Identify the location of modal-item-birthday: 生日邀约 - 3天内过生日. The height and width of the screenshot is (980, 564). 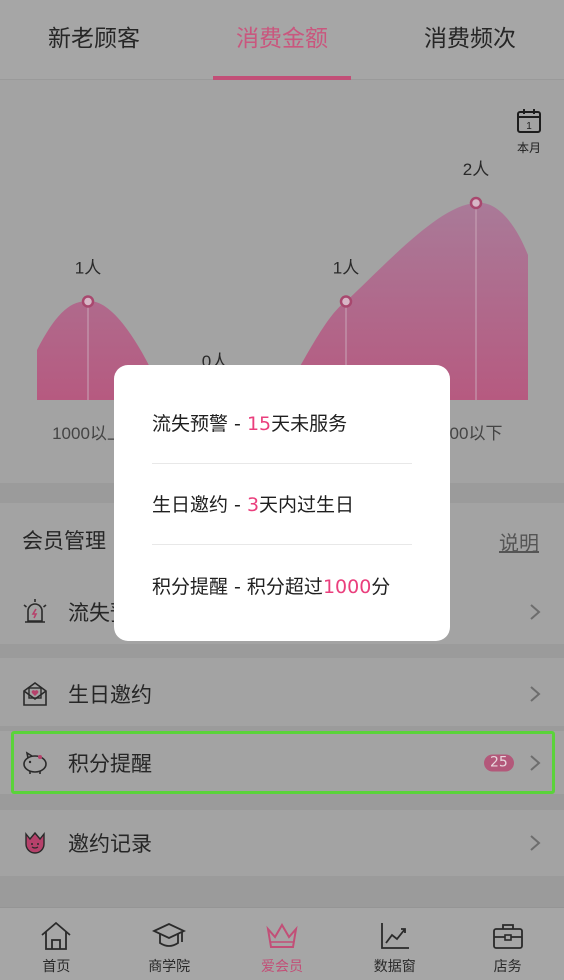
(253, 503).